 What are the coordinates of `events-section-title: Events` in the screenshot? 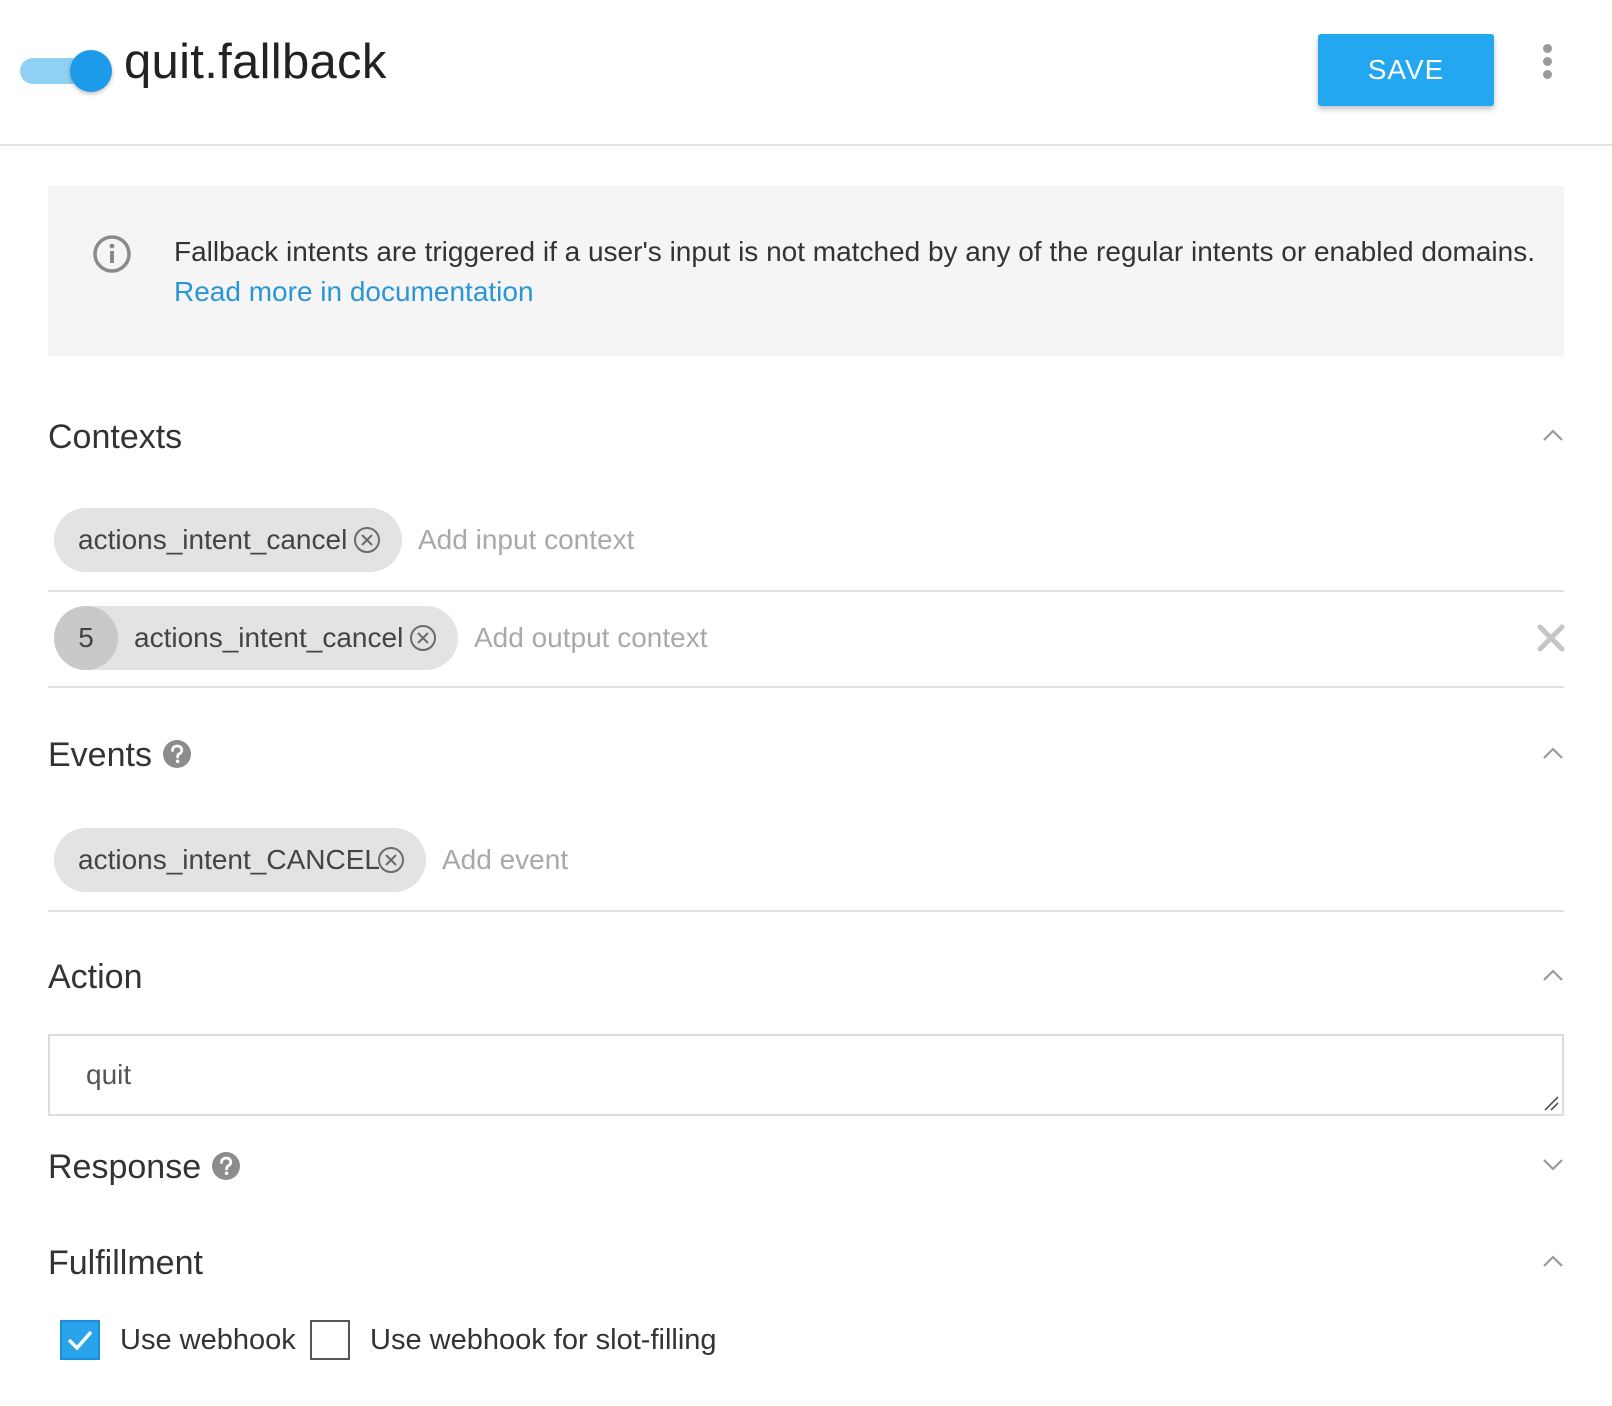 It's located at (120, 755).